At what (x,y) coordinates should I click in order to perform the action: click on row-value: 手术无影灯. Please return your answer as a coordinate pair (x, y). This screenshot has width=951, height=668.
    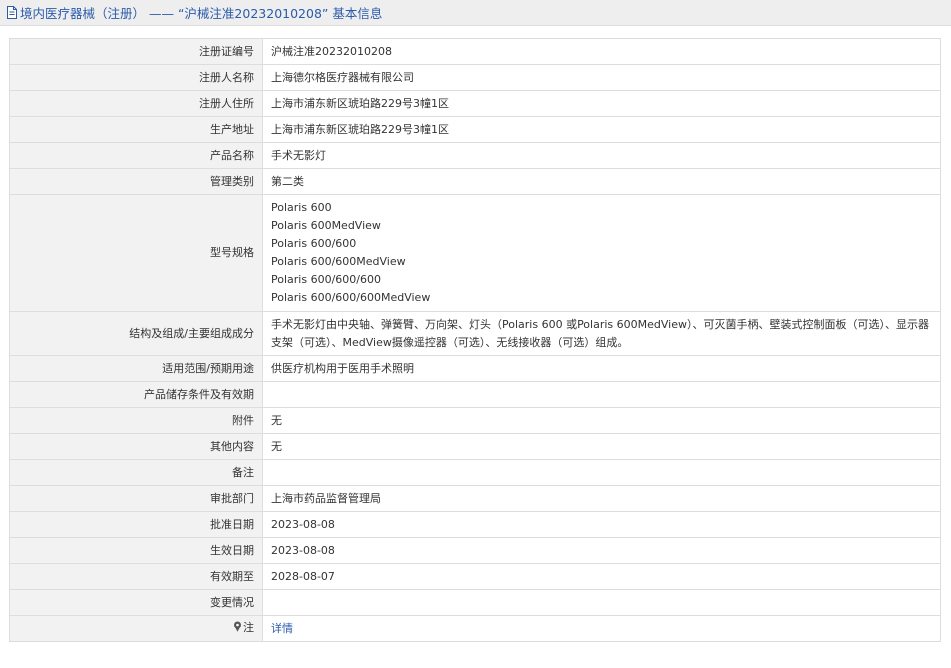
    Looking at the image, I should click on (601, 155).